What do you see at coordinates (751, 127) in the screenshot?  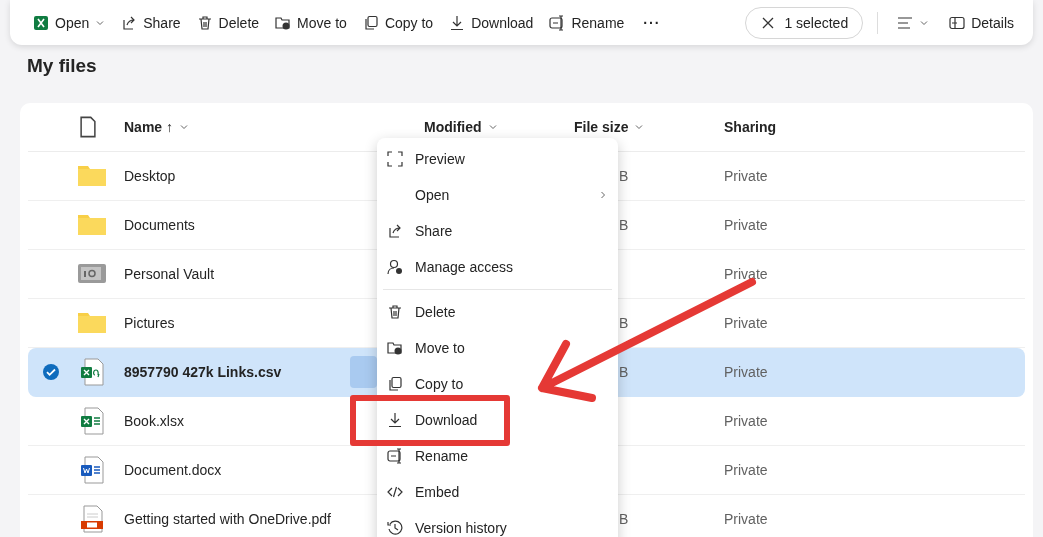 I see `sharing-column-header: Sharing` at bounding box center [751, 127].